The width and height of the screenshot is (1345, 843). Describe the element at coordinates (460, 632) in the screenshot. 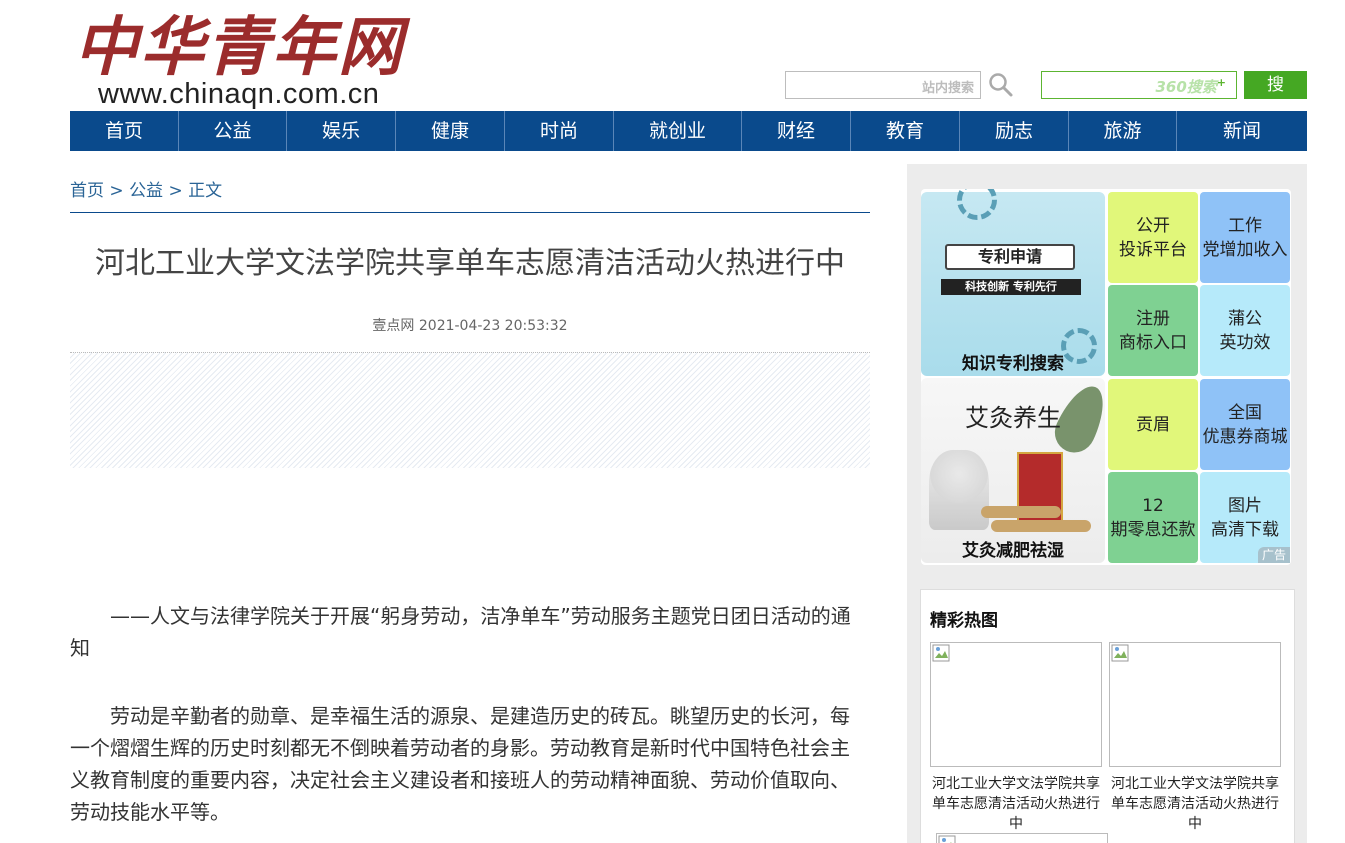

I see `article-paragraph: ——人文与法律学院关于开展“躬身劳动，洁净单车”劳动服务主题党日团日活动的通知` at that location.